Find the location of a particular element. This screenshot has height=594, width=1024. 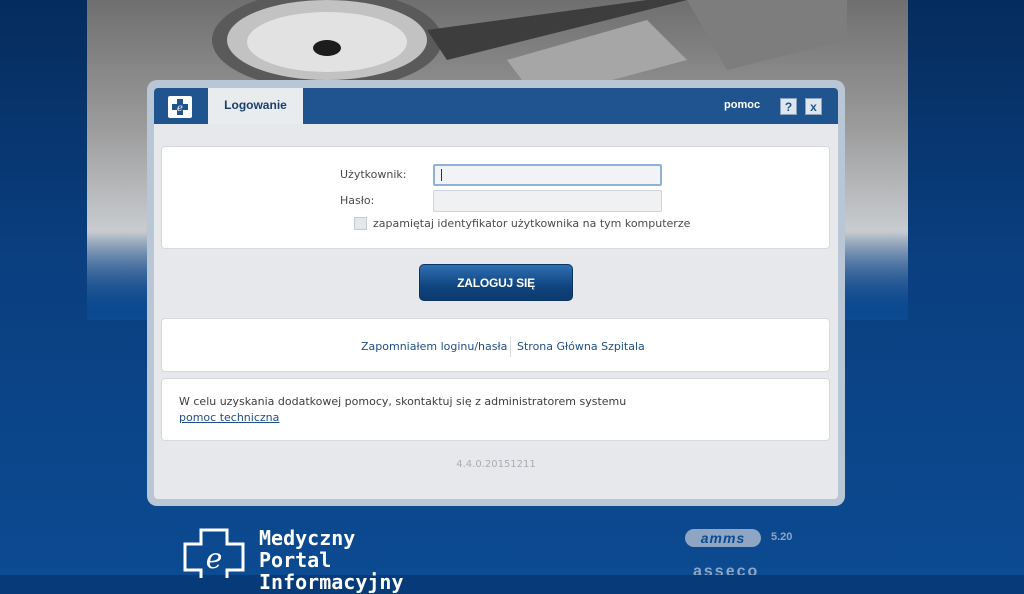

app-logo-icon: e is located at coordinates (180, 107).